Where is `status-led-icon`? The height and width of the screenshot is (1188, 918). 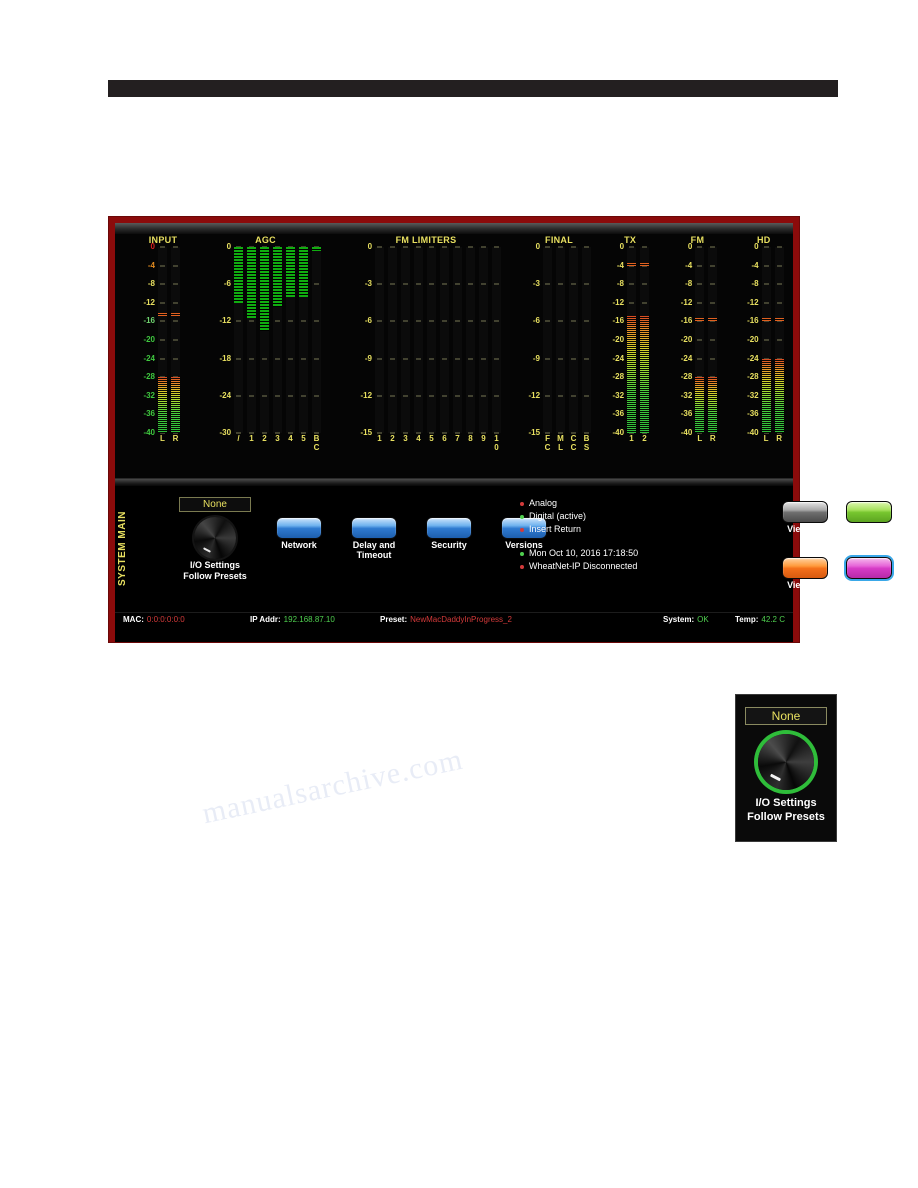 status-led-icon is located at coordinates (522, 516).